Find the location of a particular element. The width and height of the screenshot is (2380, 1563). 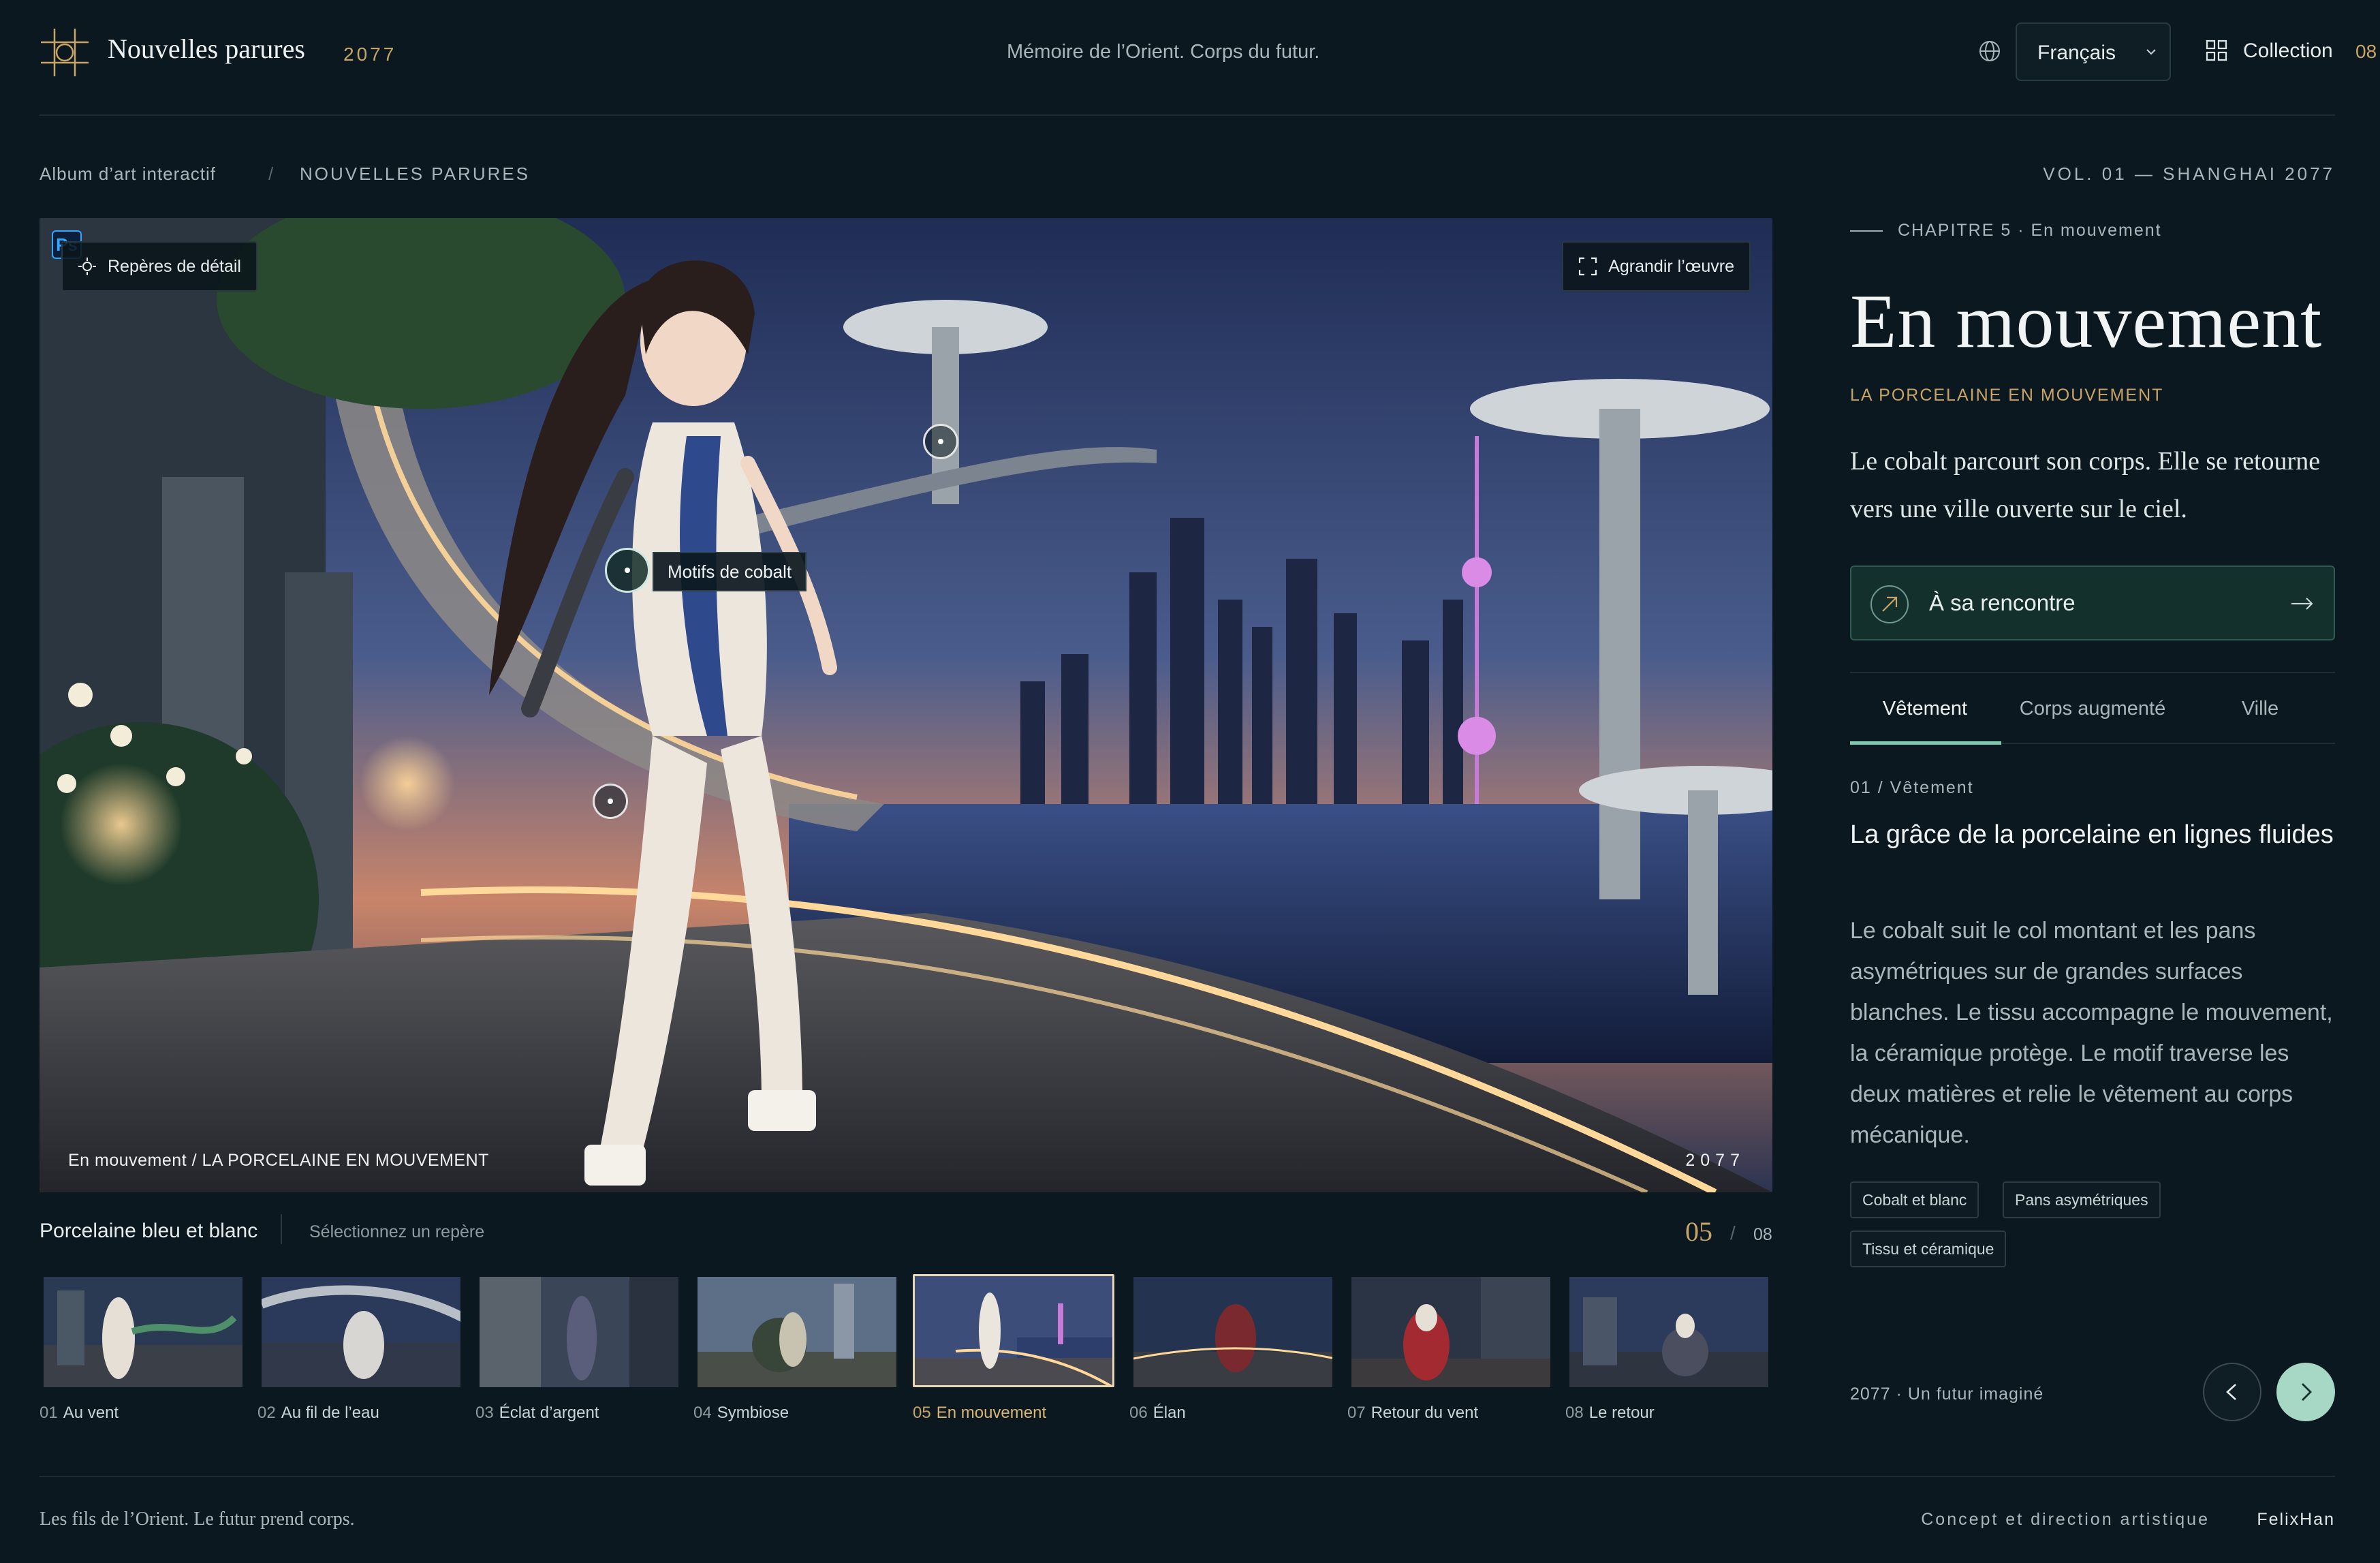

grid-icon is located at coordinates (2216, 50).